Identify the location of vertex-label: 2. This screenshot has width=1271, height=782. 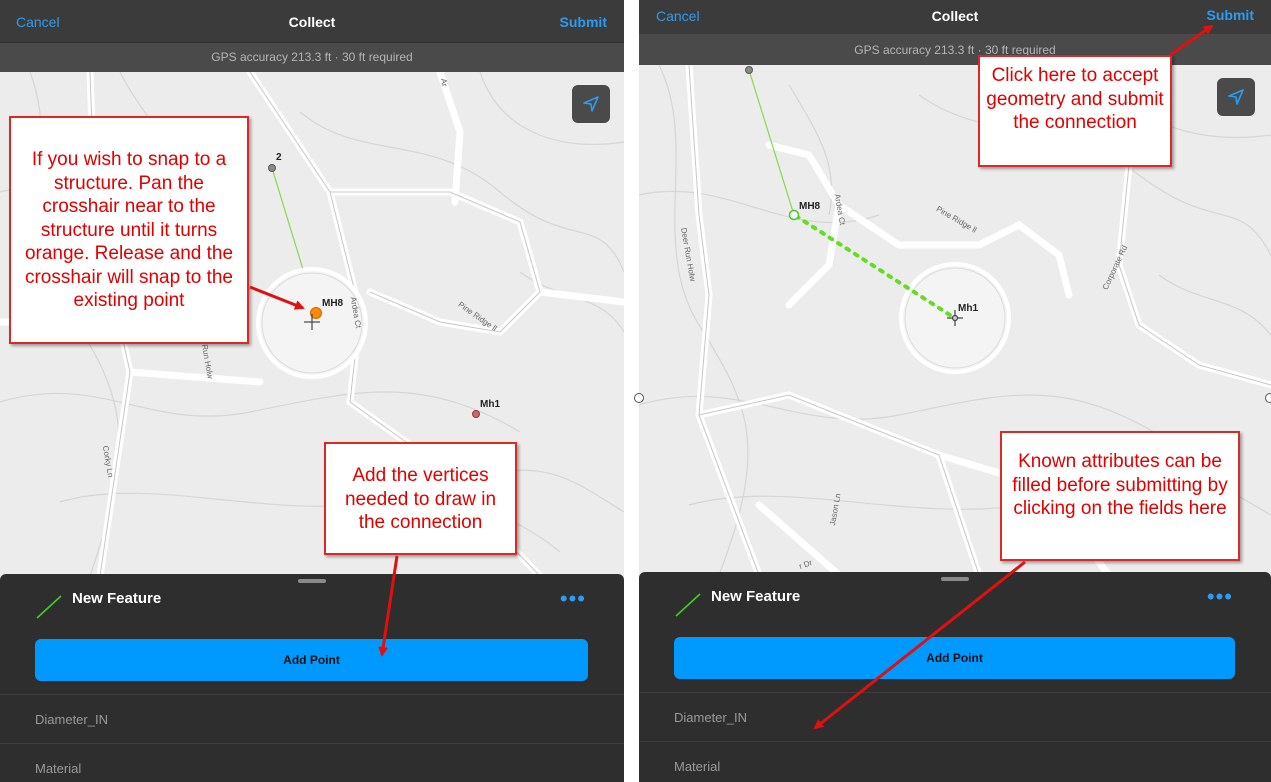
(279, 157).